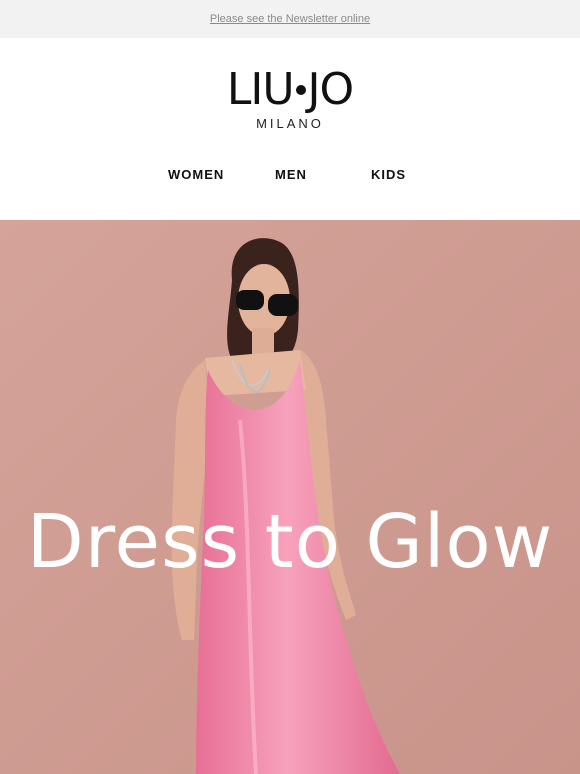  I want to click on logo-text-left: LIU, so click(260, 89).